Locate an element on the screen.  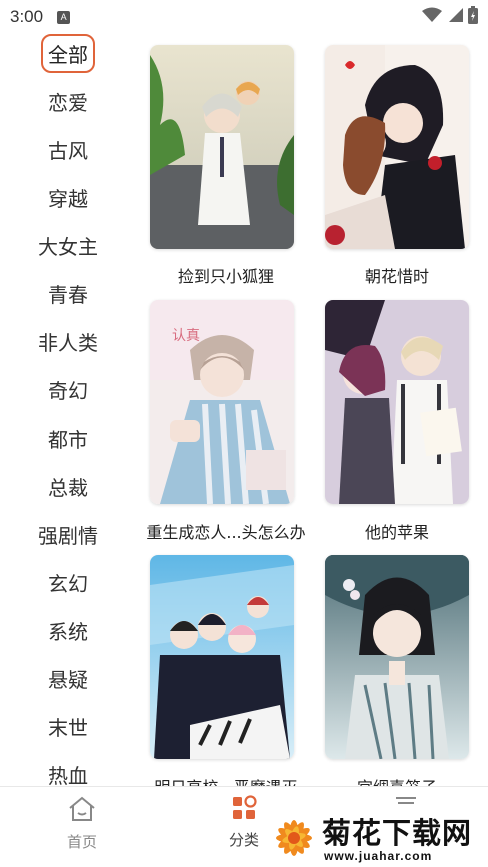
category-label: 大女主 is located at coordinates (68, 246).